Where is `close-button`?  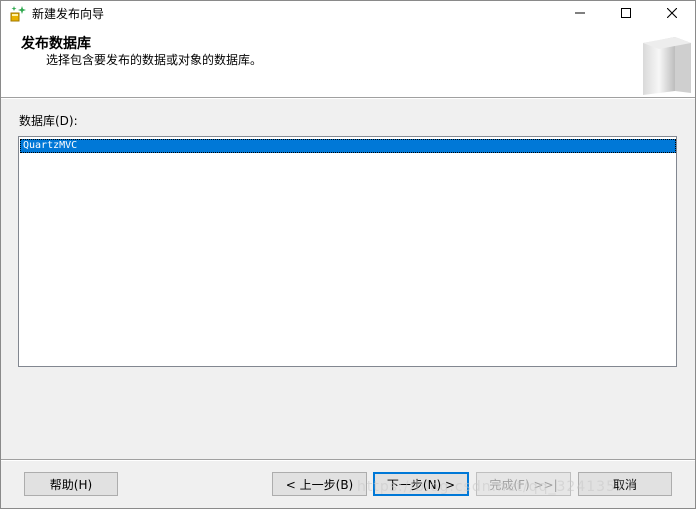 close-button is located at coordinates (672, 14).